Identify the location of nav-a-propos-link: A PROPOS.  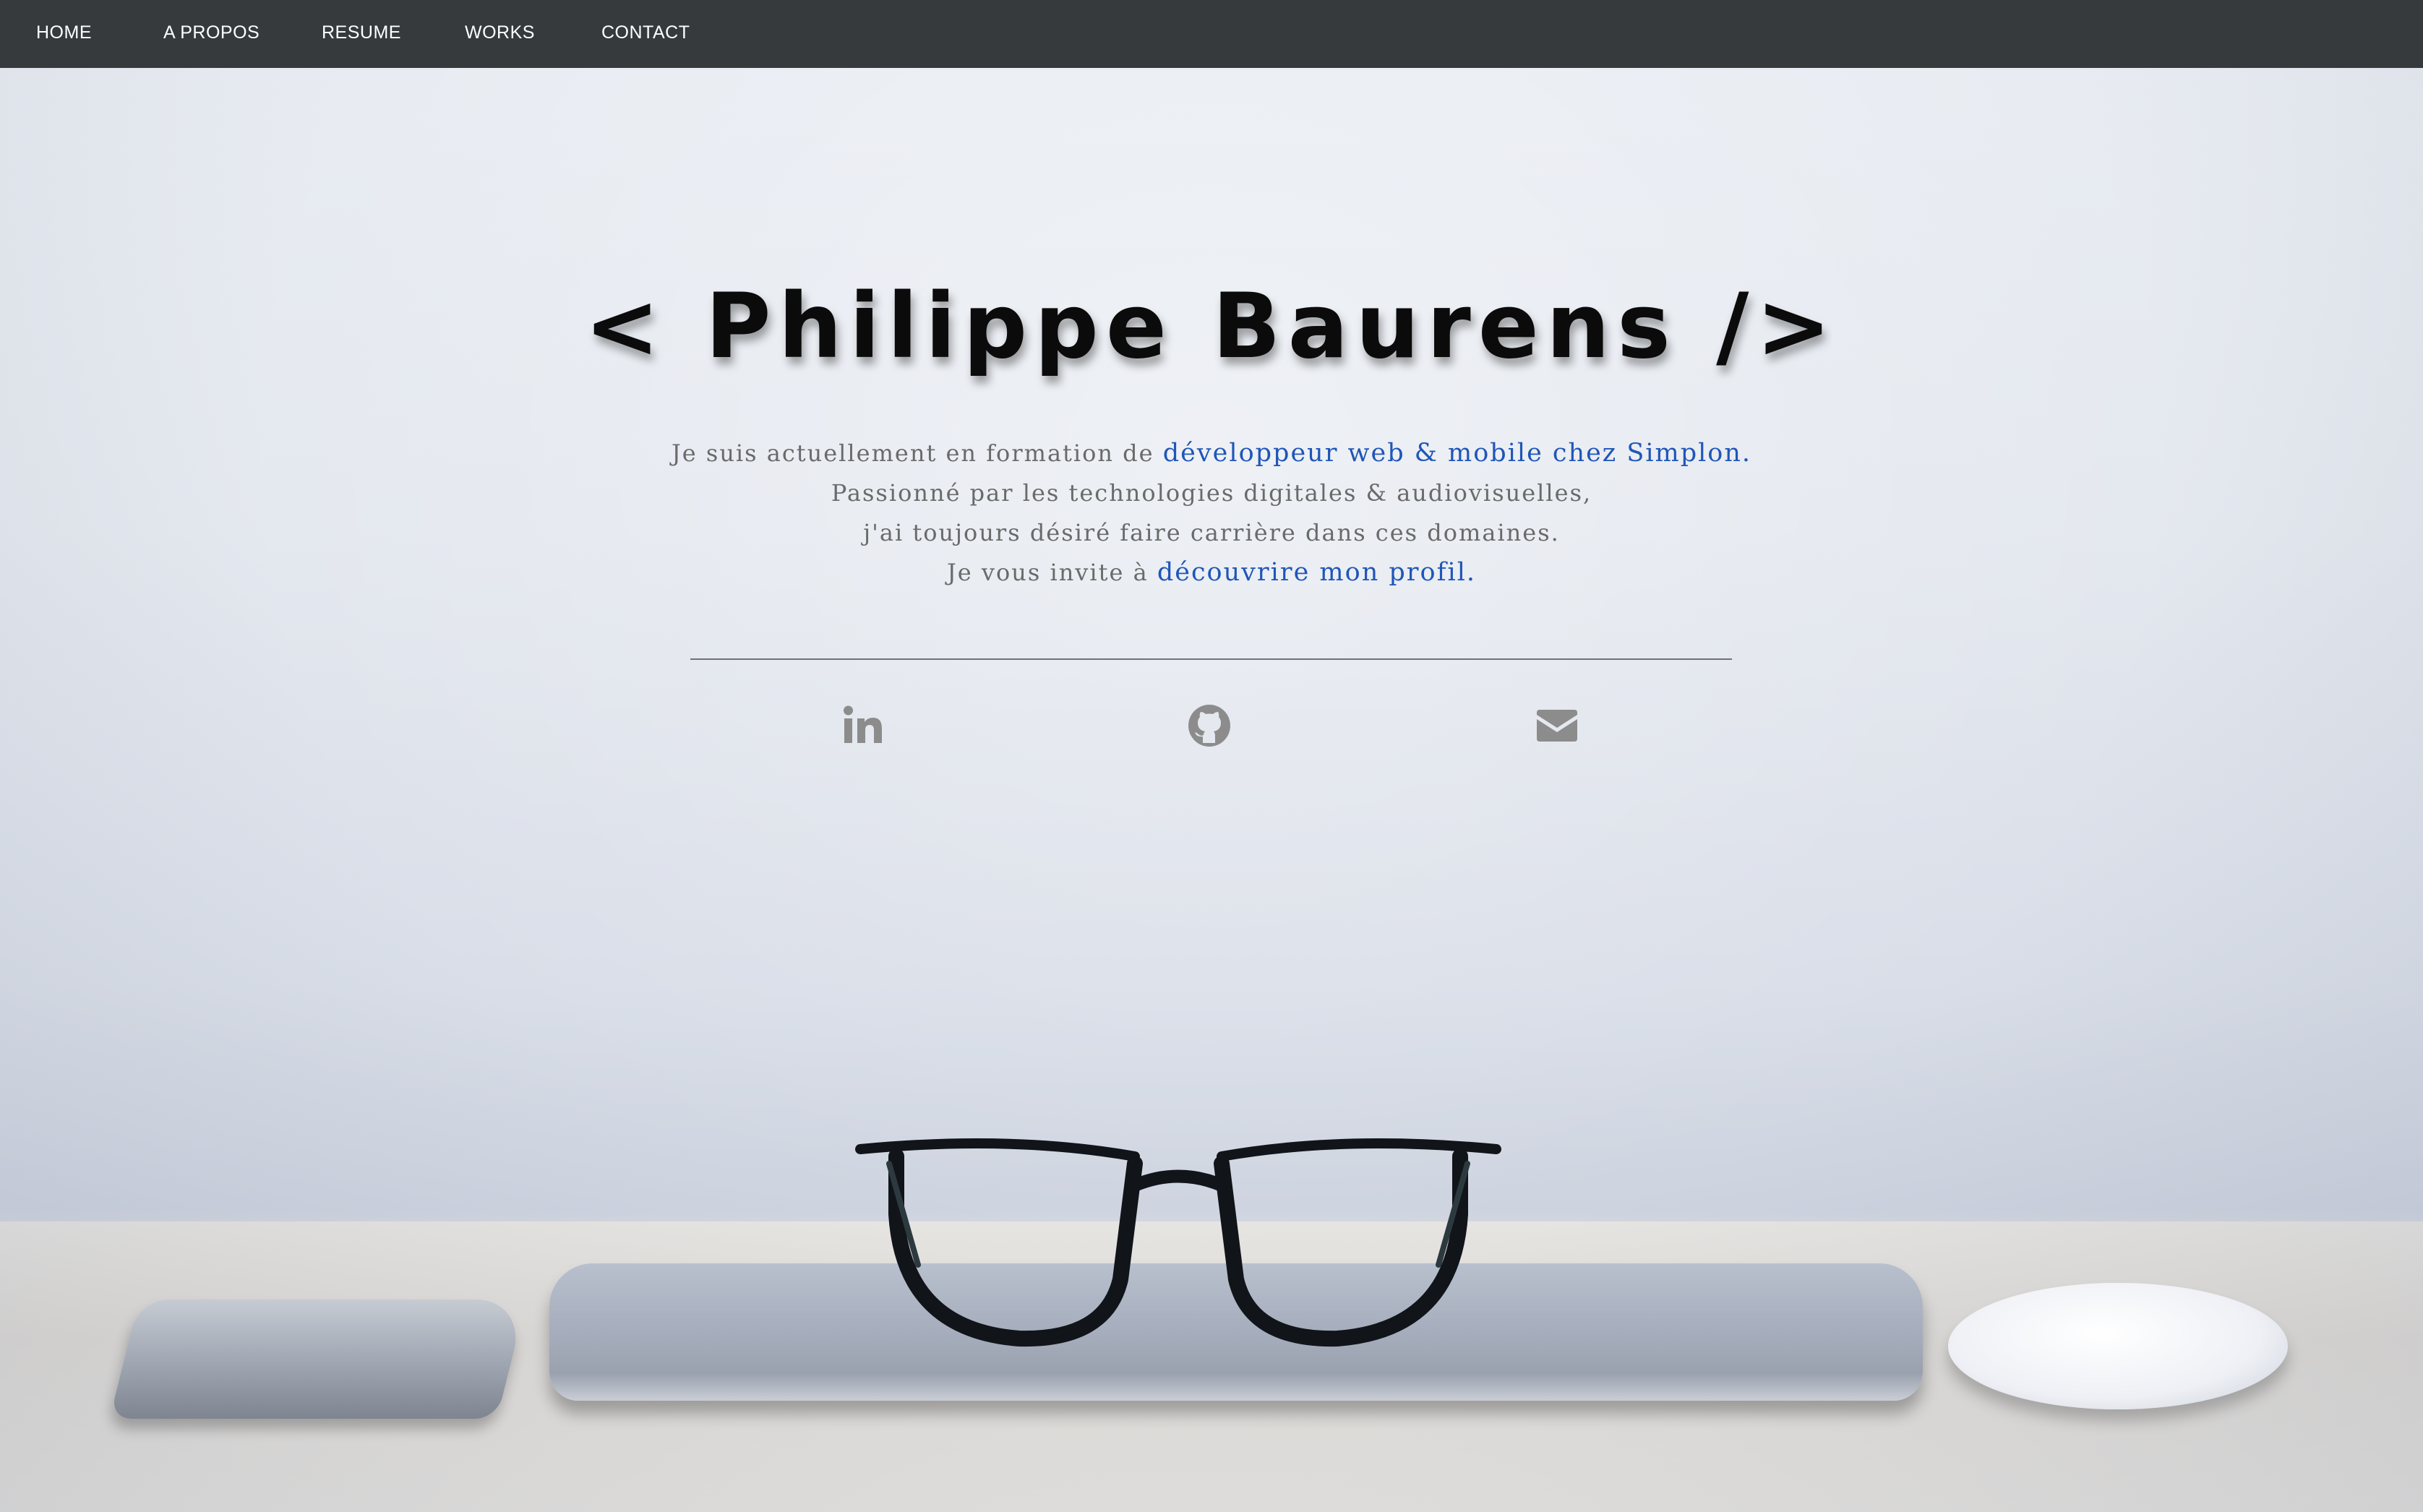
(211, 34).